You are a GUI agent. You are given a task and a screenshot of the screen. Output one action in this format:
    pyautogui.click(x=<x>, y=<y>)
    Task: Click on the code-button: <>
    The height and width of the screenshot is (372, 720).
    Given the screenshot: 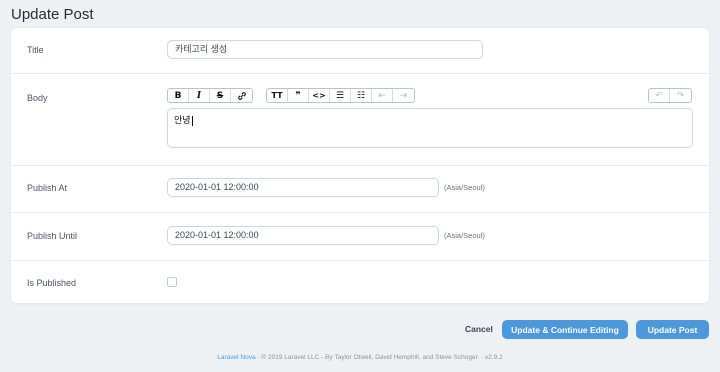 What is the action you would take?
    pyautogui.click(x=319, y=95)
    